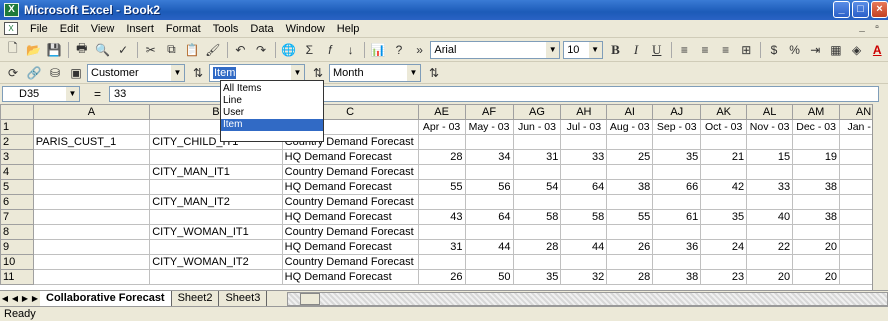 The height and width of the screenshot is (321, 888). Describe the element at coordinates (378, 50) in the screenshot. I see `chart-wizard-icon: 📊` at that location.